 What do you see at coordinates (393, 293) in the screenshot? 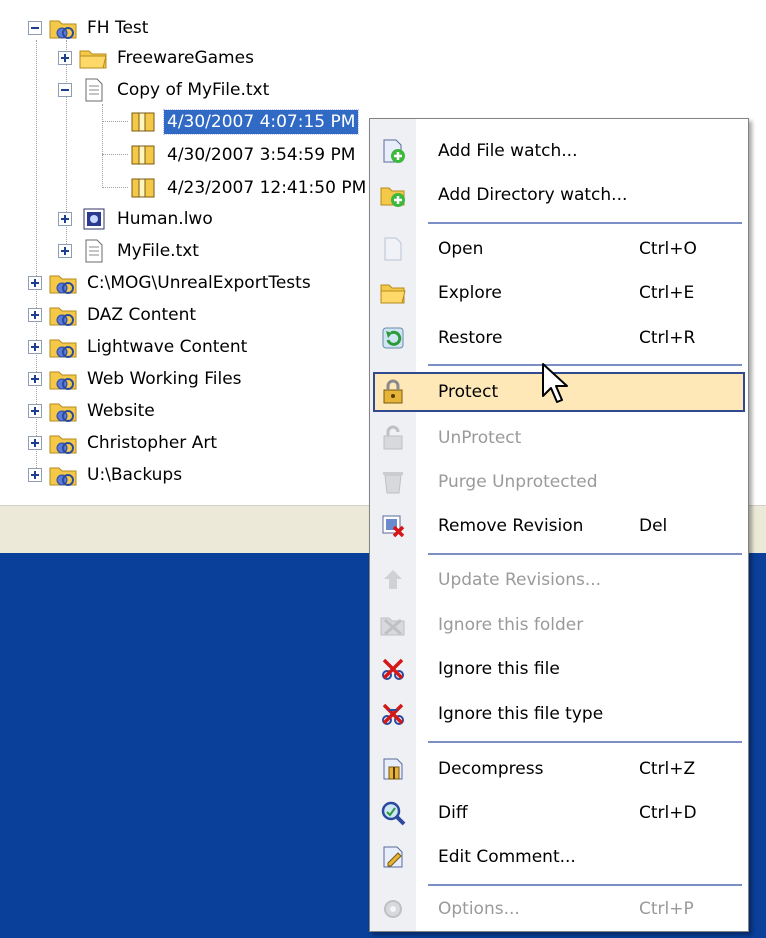
I see `explore-folder-icon` at bounding box center [393, 293].